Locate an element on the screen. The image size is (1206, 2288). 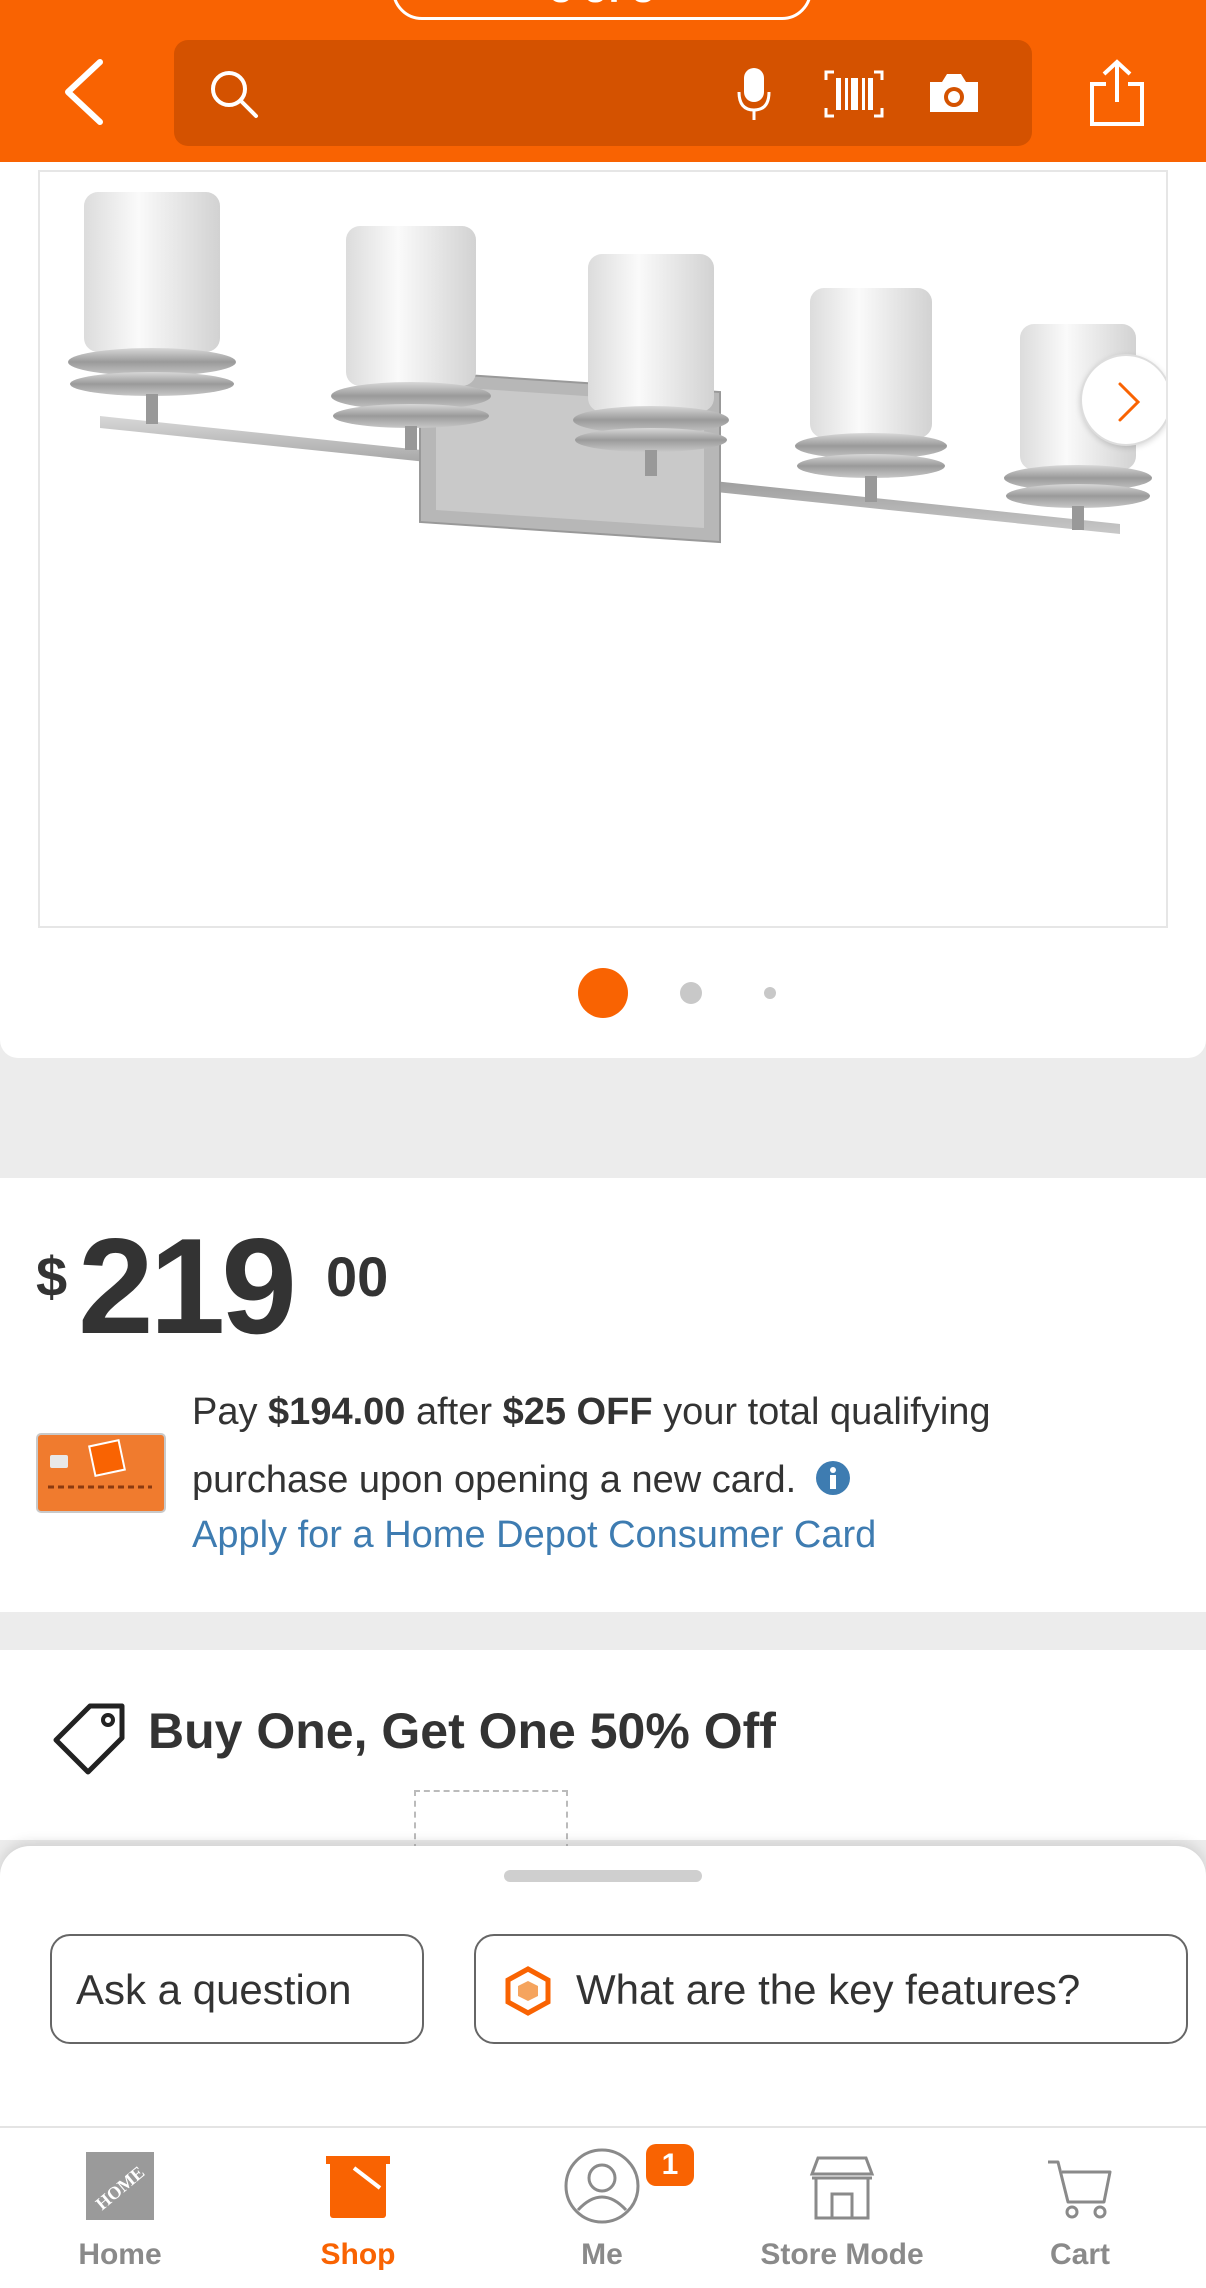
ask-question-label: Ask a question is located at coordinates (214, 1989).